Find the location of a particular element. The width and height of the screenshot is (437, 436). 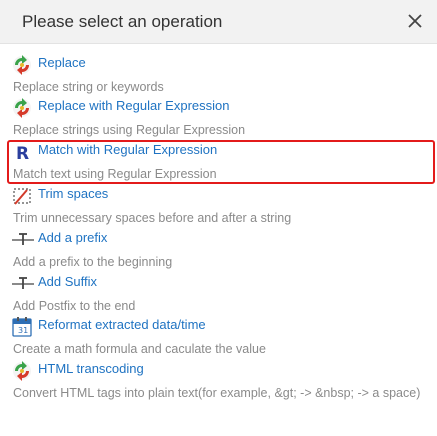

close-button is located at coordinates (415, 21).